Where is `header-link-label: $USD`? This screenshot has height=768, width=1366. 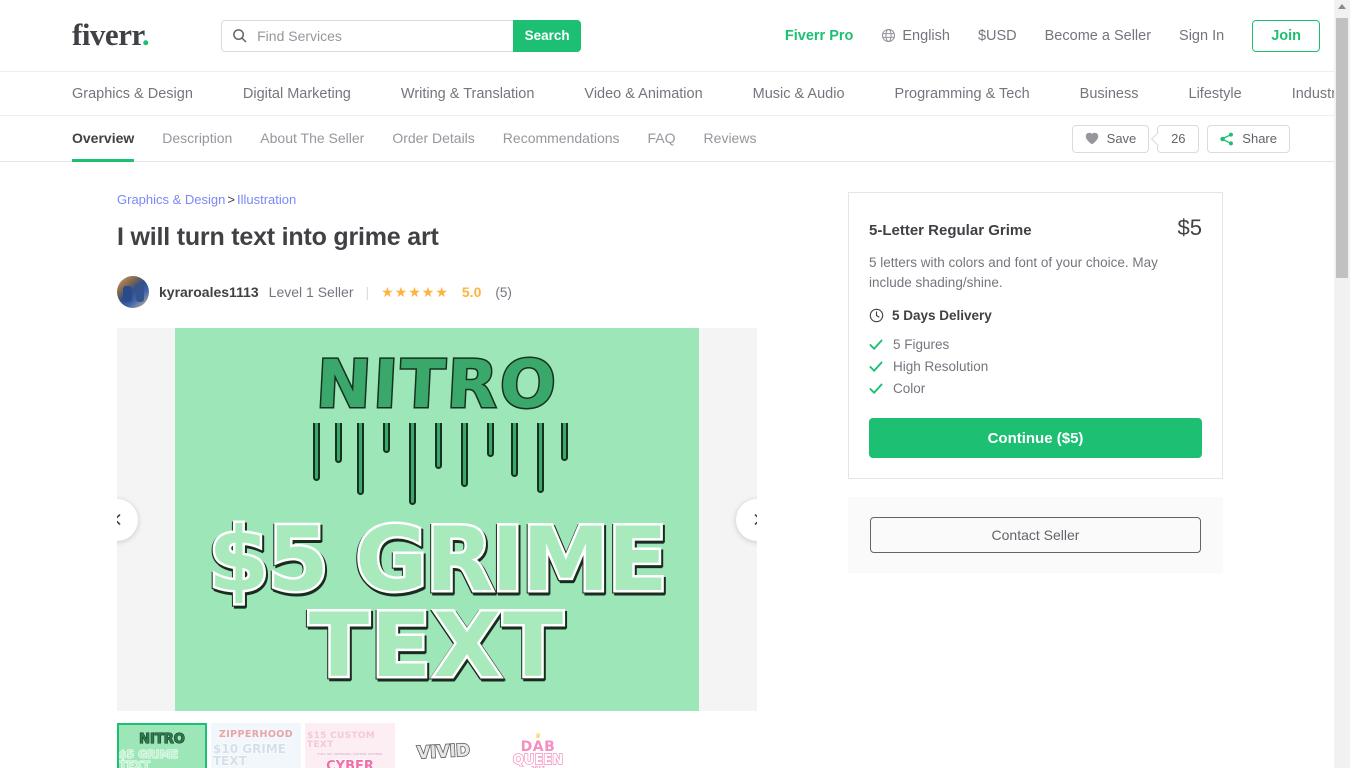 header-link-label: $USD is located at coordinates (997, 35).